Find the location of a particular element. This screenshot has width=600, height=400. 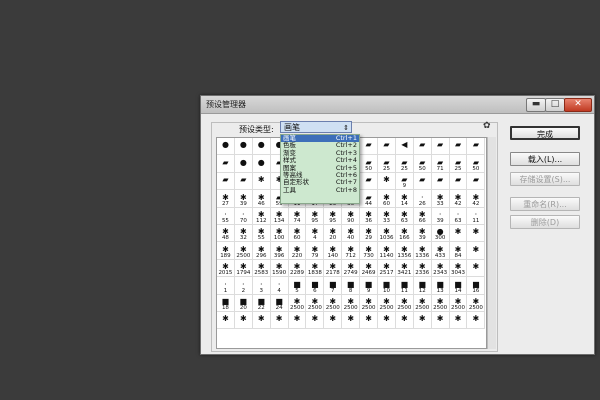

brush-preset-cell: ✱ 79 is located at coordinates (315, 251).